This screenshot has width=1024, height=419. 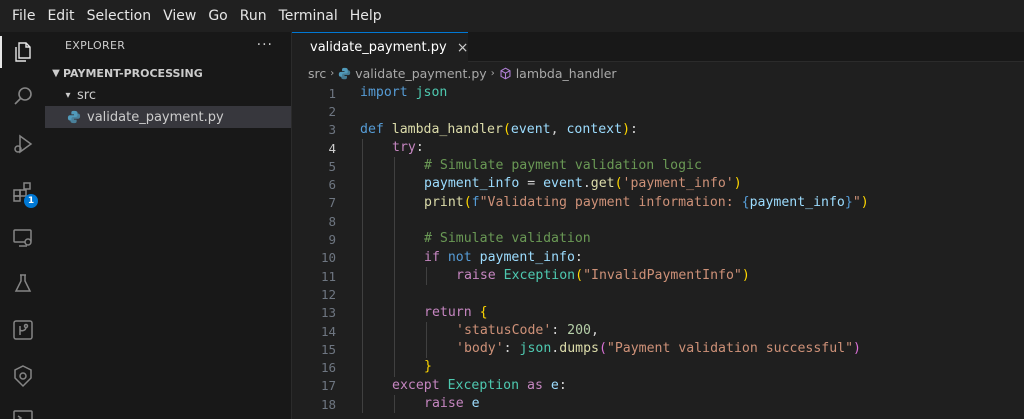 I want to click on code-line: 3 def lambda_handler(event, context):, so click(x=658, y=130).